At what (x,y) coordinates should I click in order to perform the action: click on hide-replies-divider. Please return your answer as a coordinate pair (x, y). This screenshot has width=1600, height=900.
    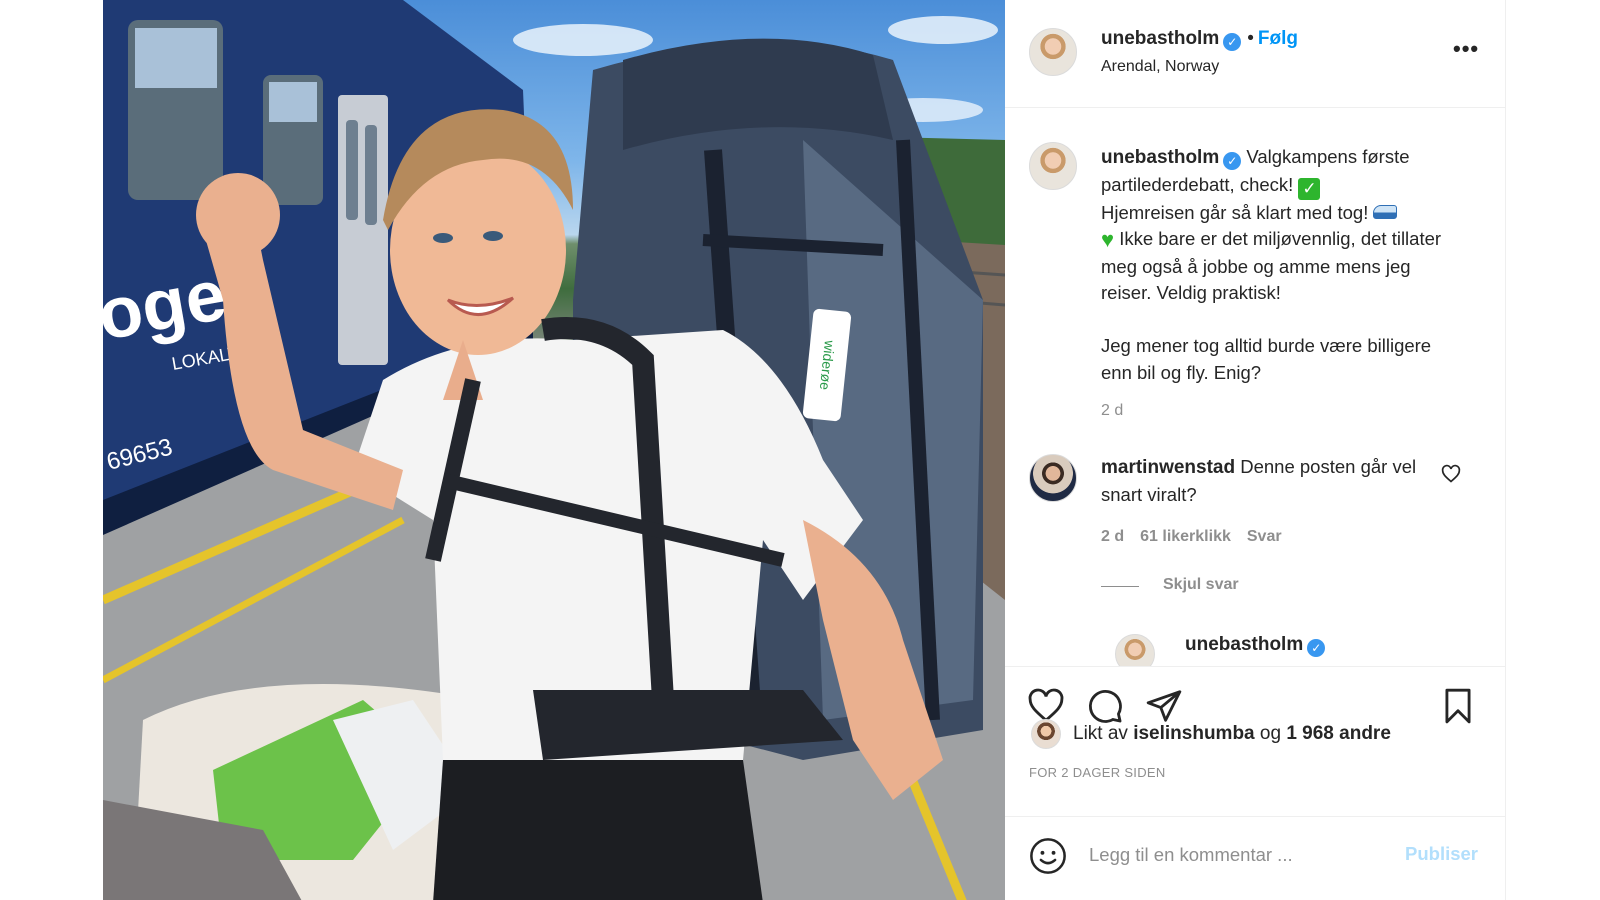
    Looking at the image, I should click on (1120, 586).